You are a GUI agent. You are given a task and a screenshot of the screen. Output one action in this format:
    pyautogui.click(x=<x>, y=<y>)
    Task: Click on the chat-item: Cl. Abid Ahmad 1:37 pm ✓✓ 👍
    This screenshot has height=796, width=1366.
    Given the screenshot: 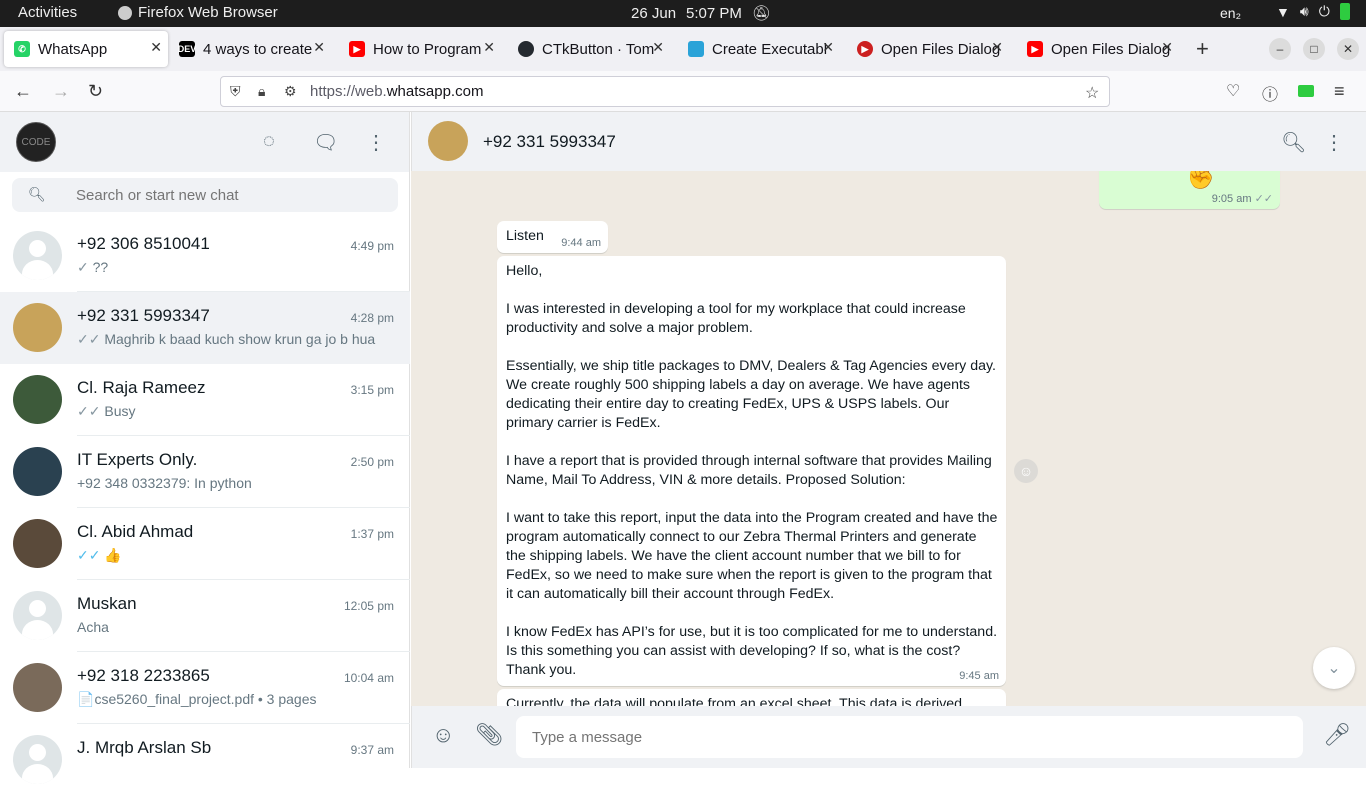 What is the action you would take?
    pyautogui.click(x=205, y=544)
    